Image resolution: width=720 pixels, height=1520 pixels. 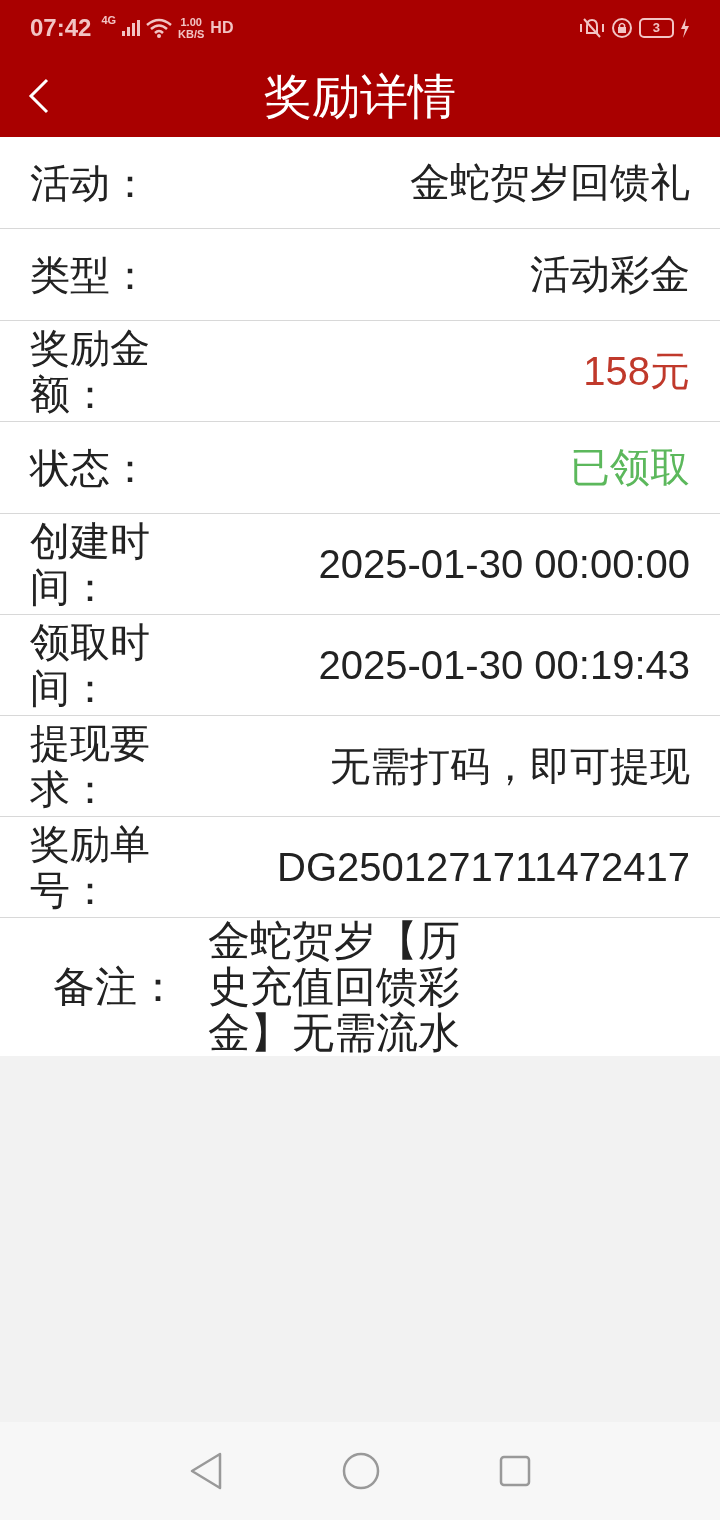 I want to click on network-type: 4G, so click(x=109, y=20).